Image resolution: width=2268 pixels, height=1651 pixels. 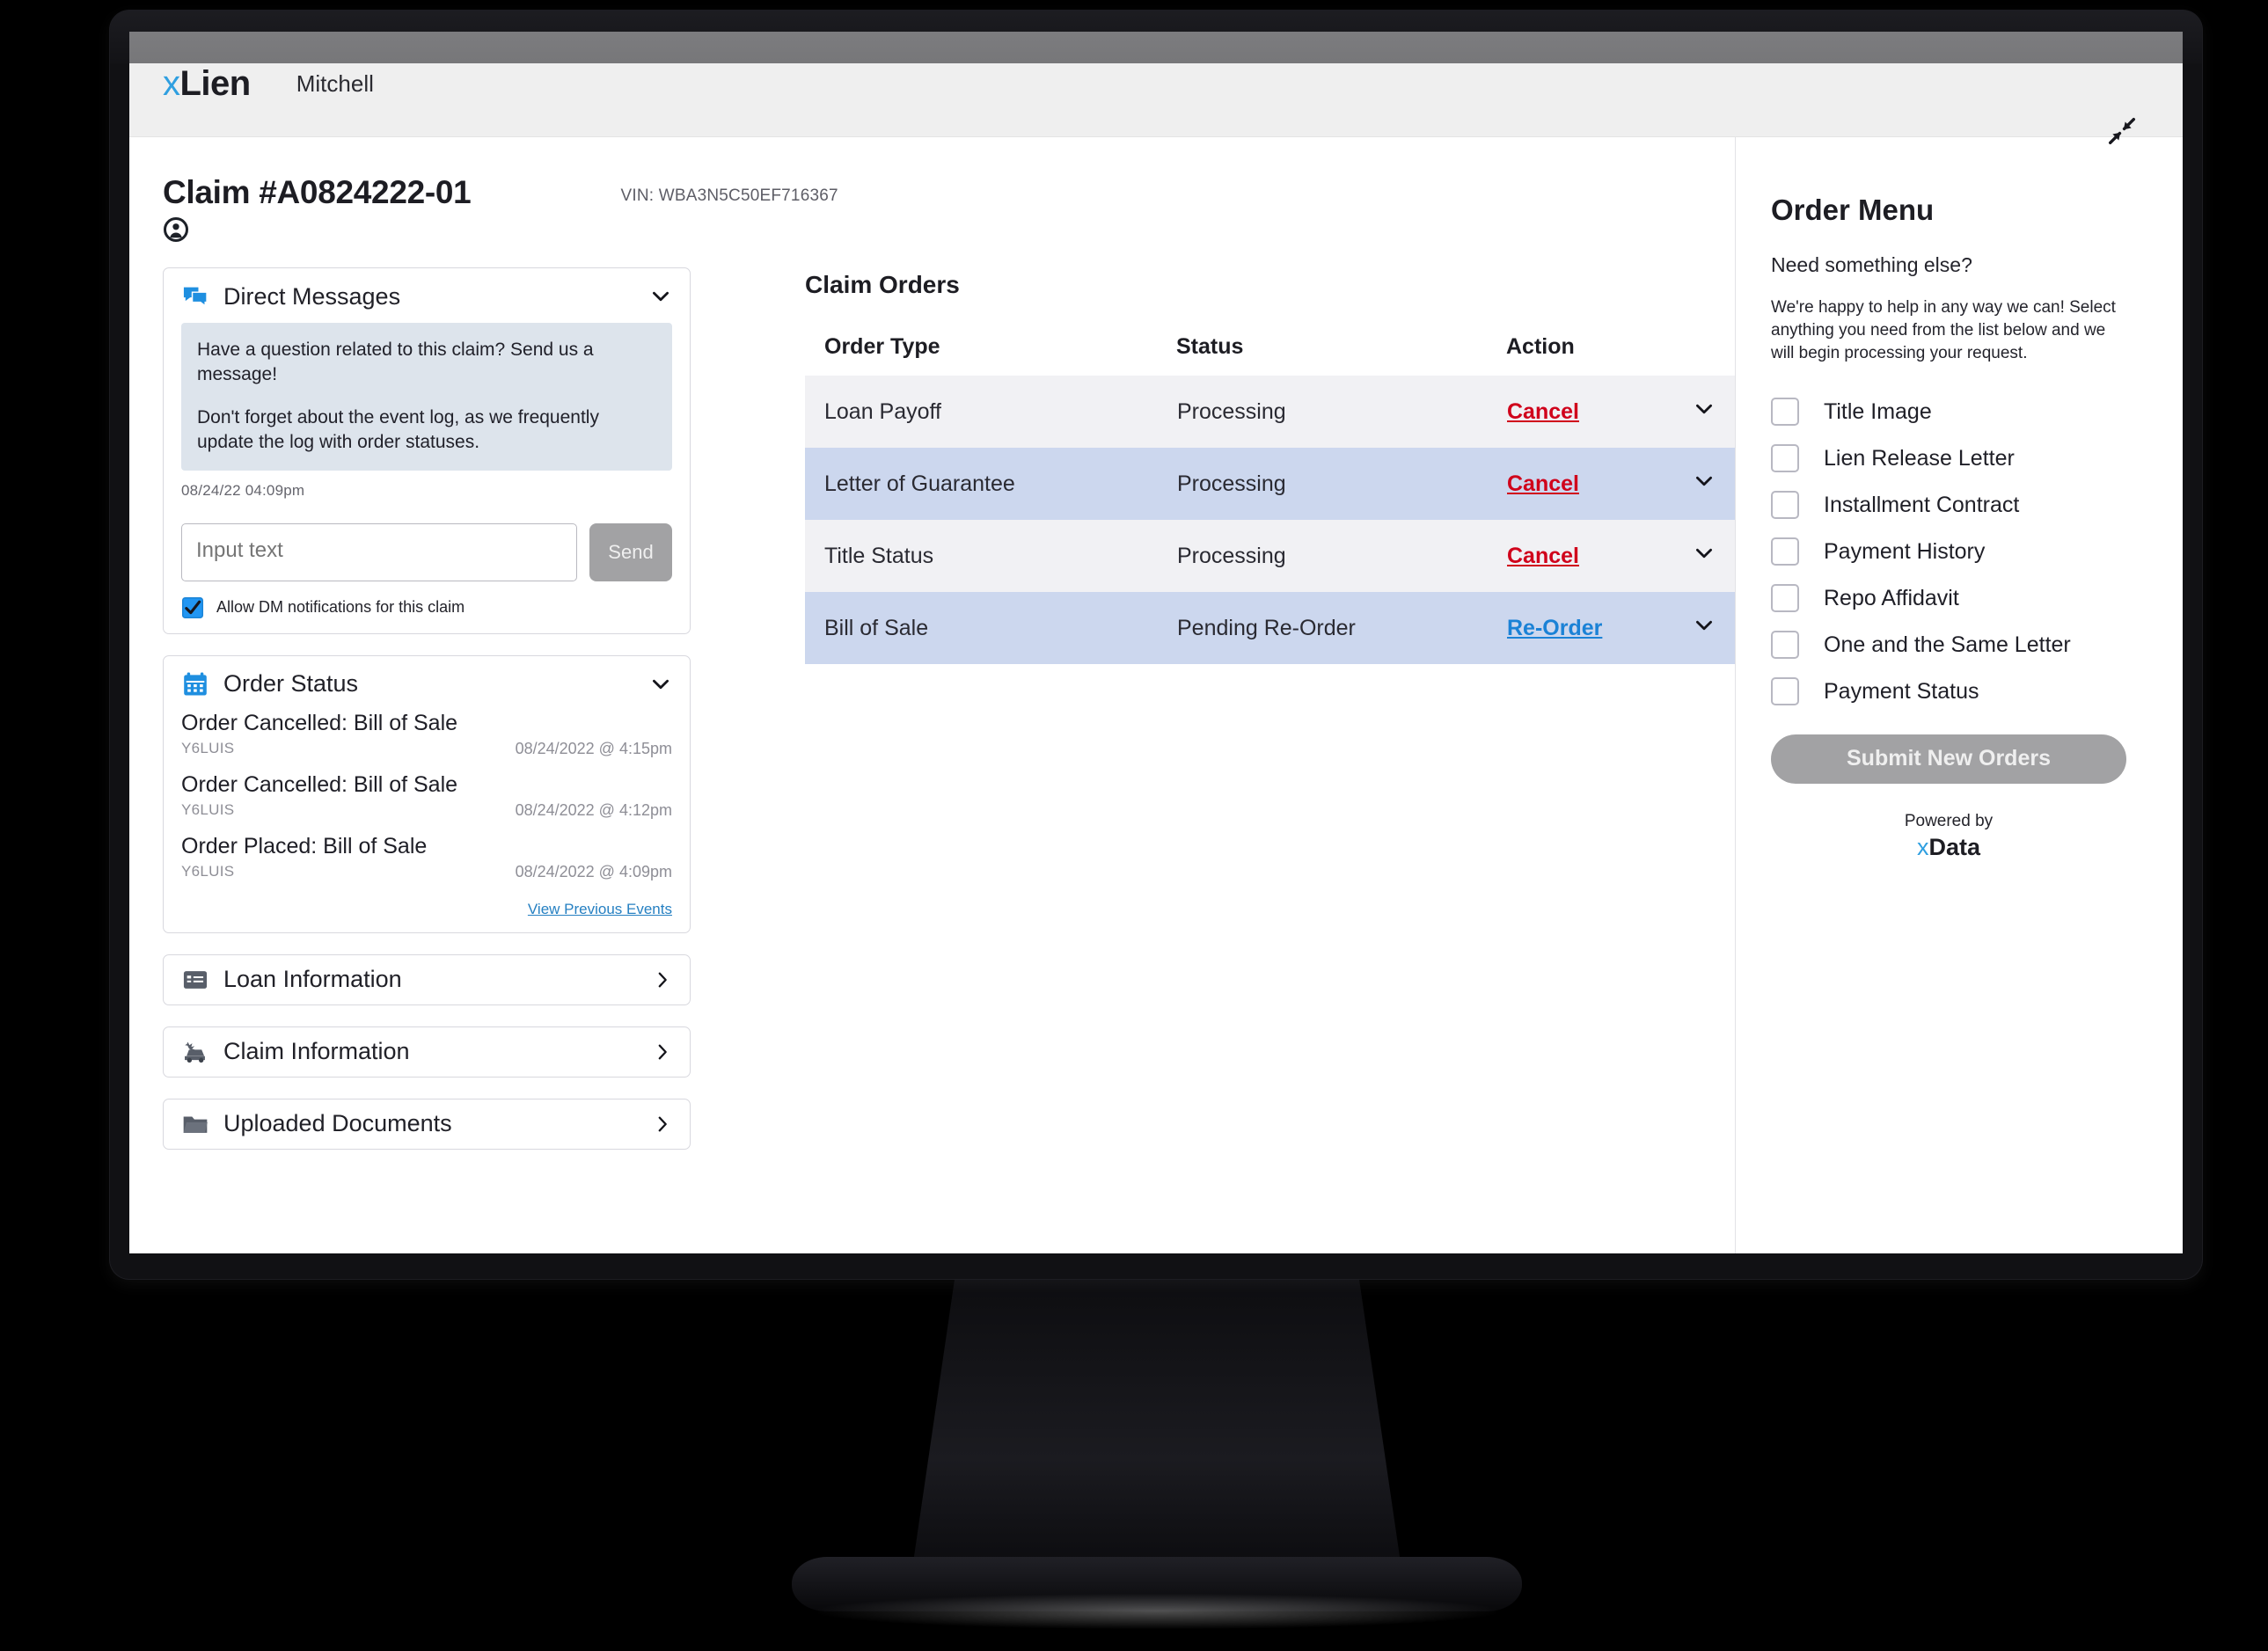 I want to click on app-logo: xLien, so click(x=207, y=84).